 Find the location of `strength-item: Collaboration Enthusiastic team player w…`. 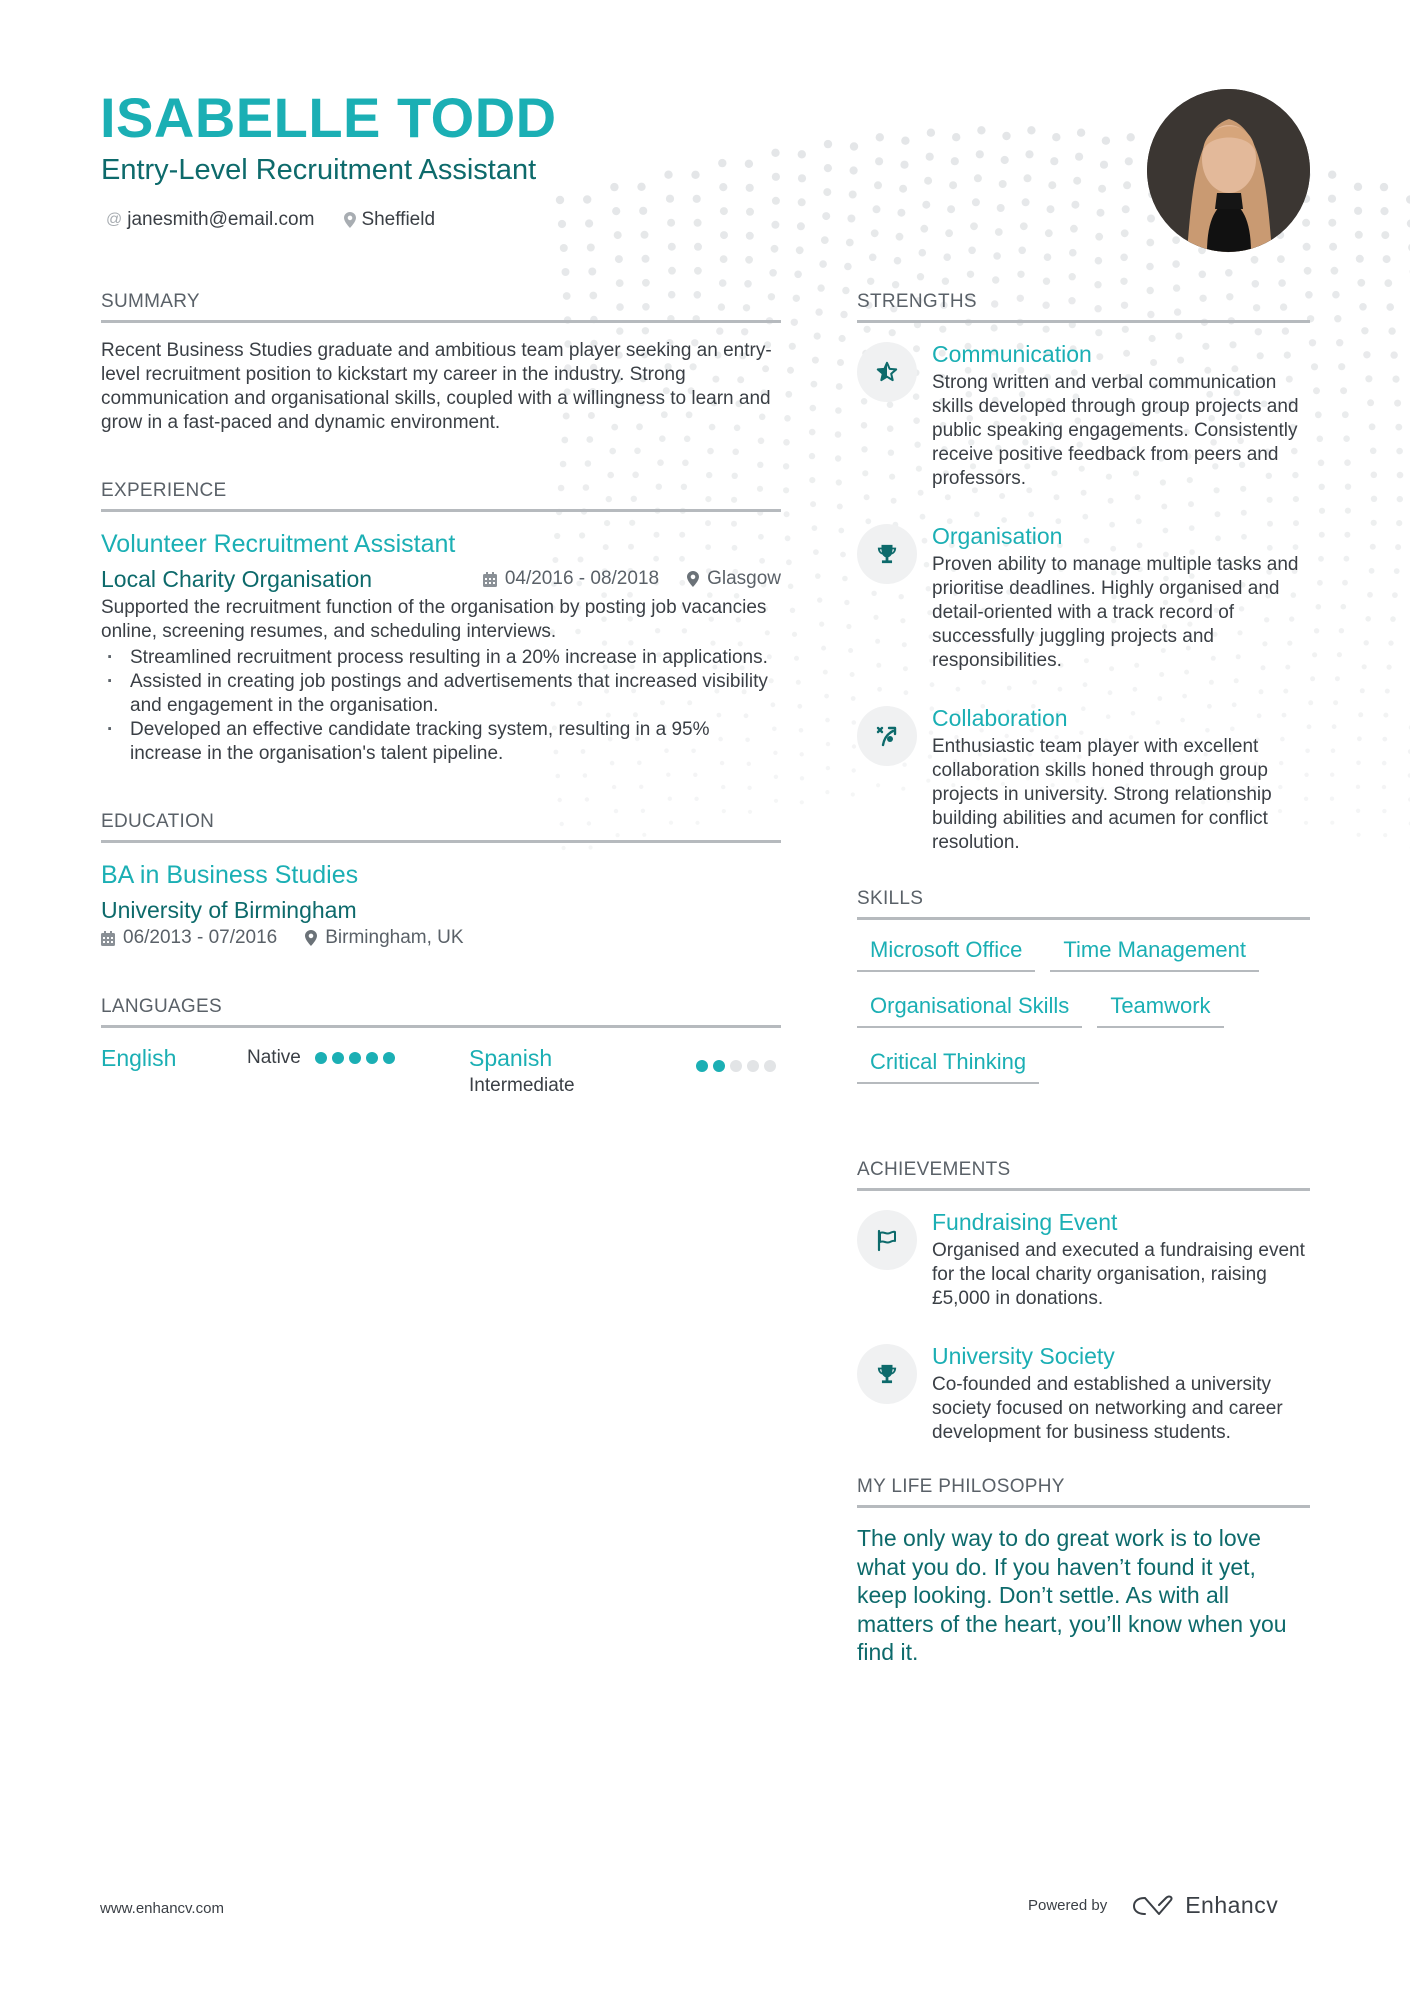

strength-item: Collaboration Enthusiastic team player w… is located at coordinates (1083, 779).